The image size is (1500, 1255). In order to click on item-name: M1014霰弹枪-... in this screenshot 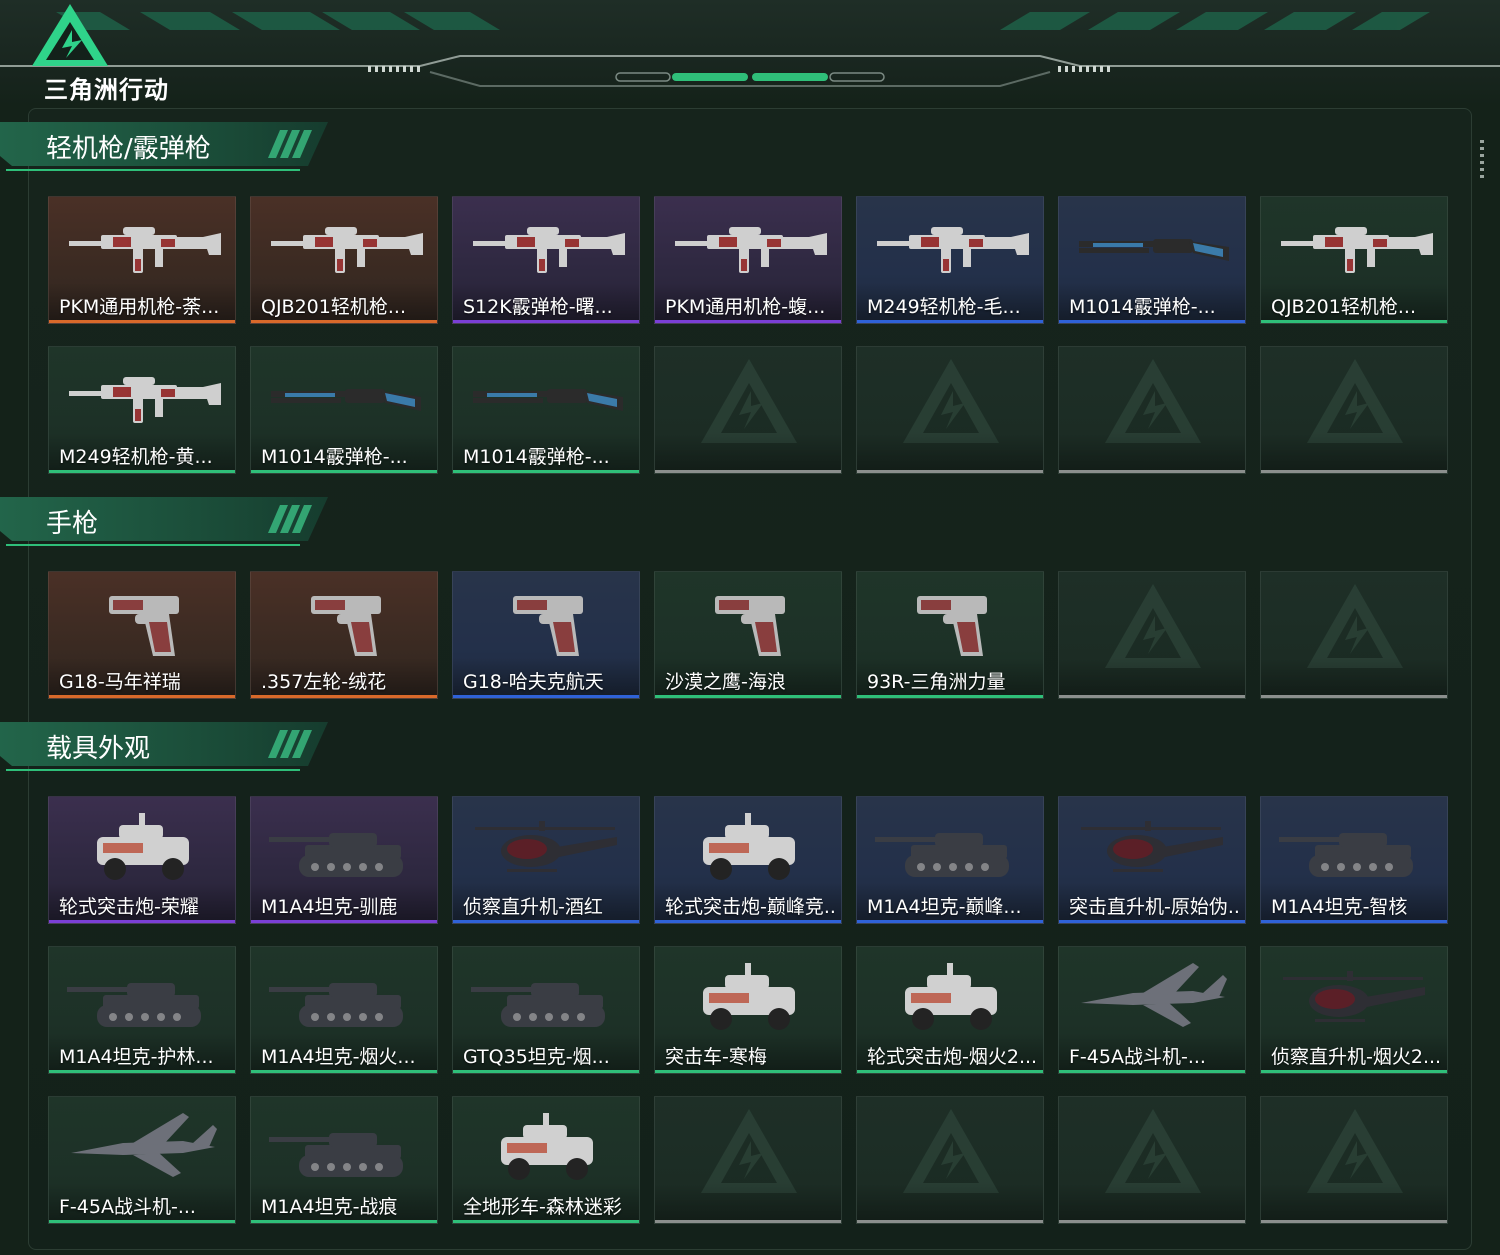, I will do `click(536, 457)`.